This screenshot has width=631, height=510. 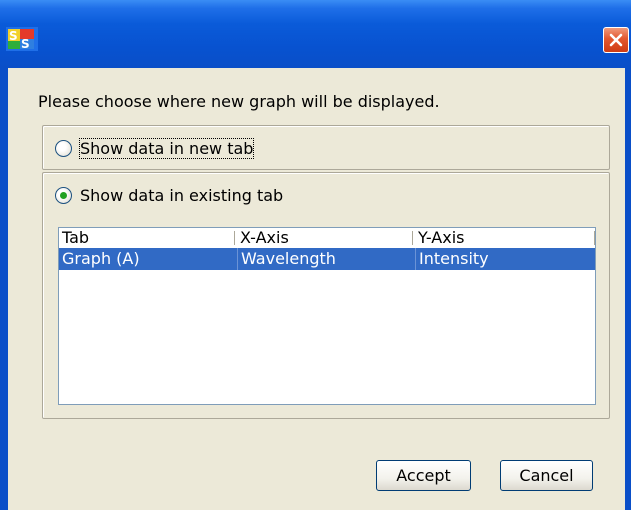 What do you see at coordinates (101, 258) in the screenshot?
I see `cell-tab: Graph (A)` at bounding box center [101, 258].